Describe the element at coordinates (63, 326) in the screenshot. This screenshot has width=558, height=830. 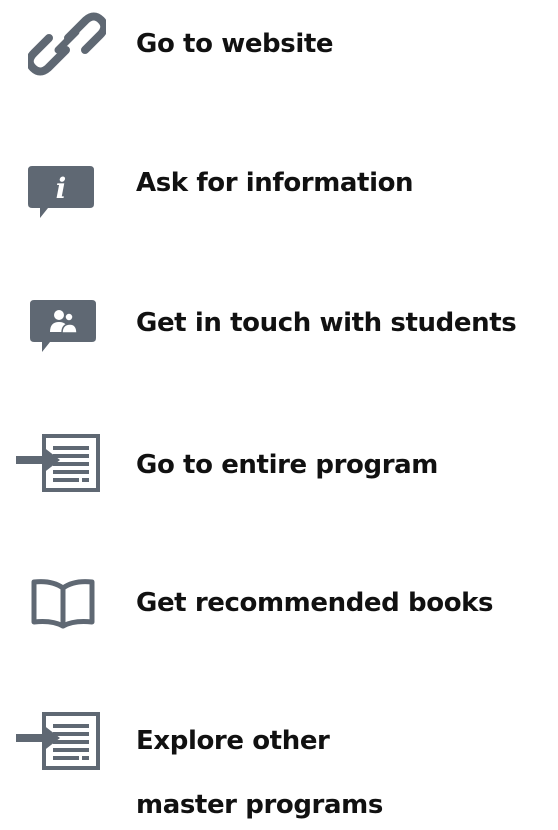
I see `contact-bubble-icon` at that location.